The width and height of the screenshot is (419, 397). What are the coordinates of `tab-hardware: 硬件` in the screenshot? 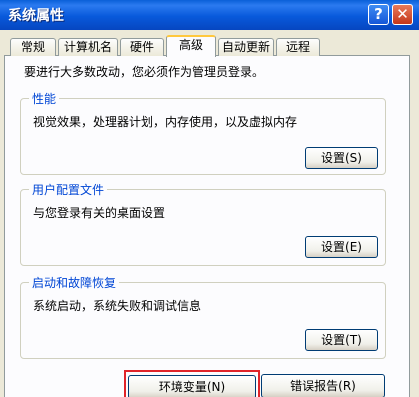 It's located at (142, 47).